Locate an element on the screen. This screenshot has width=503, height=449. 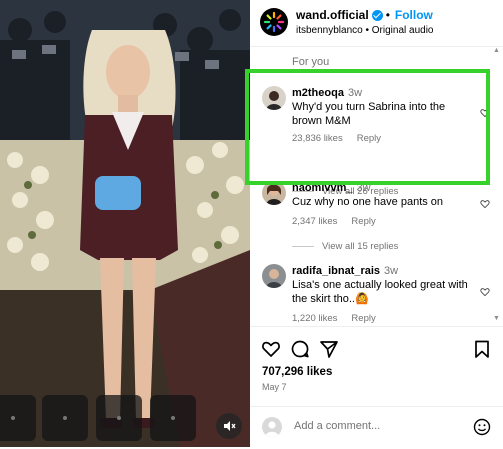
scroll-down-arrow-icon: ▼ is located at coordinates (496, 318).